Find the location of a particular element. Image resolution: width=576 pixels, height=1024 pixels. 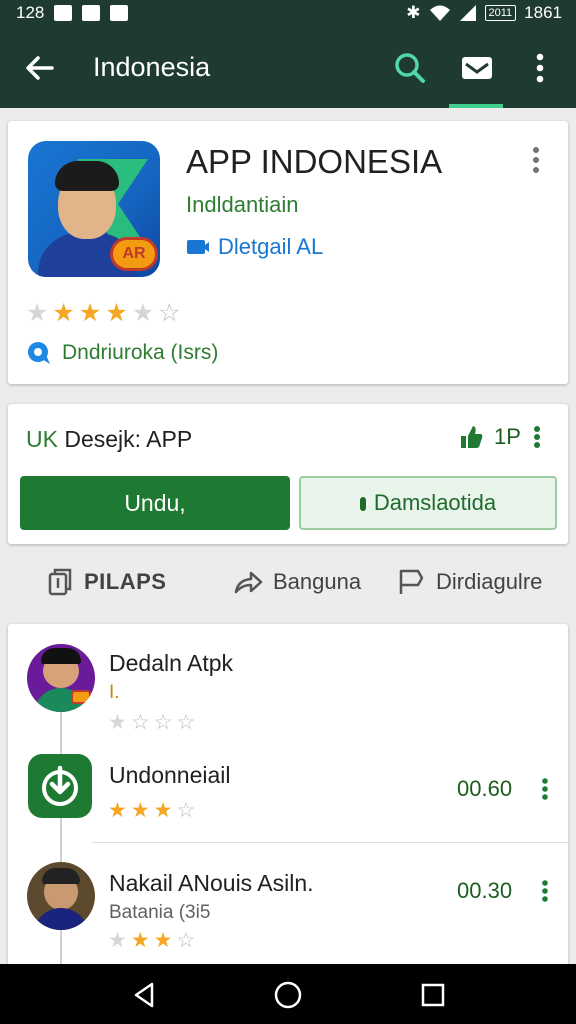

reviews-link: Dndriuroka (Isrs) is located at coordinates (122, 353).